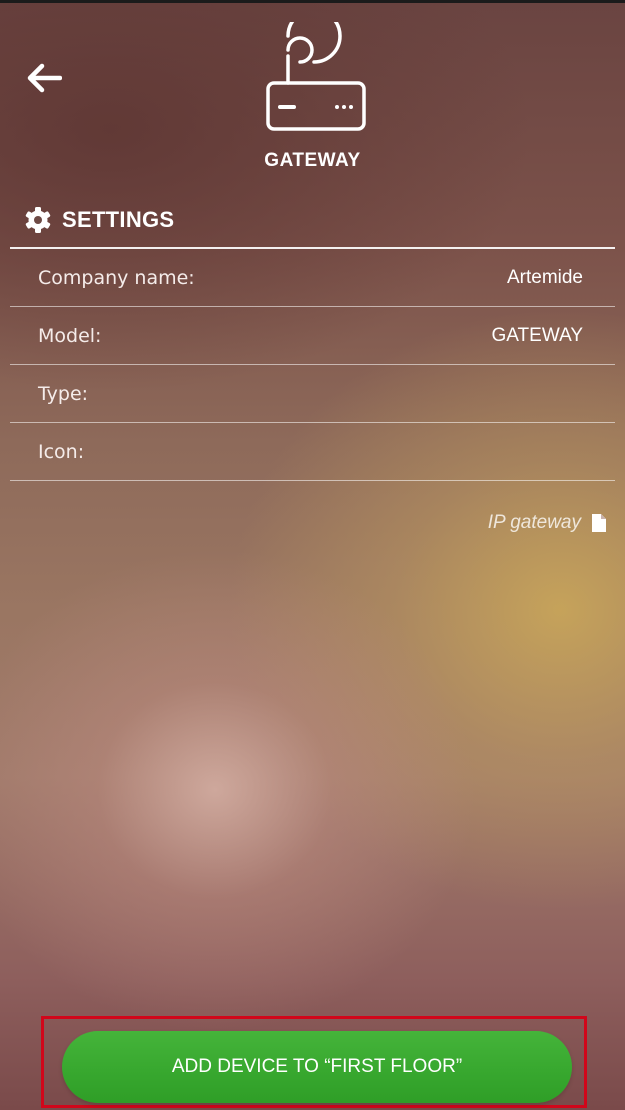 The image size is (625, 1110). Describe the element at coordinates (317, 1067) in the screenshot. I see `add-device-button: ADD DEVICE TO “FIRST FLOOR”` at that location.